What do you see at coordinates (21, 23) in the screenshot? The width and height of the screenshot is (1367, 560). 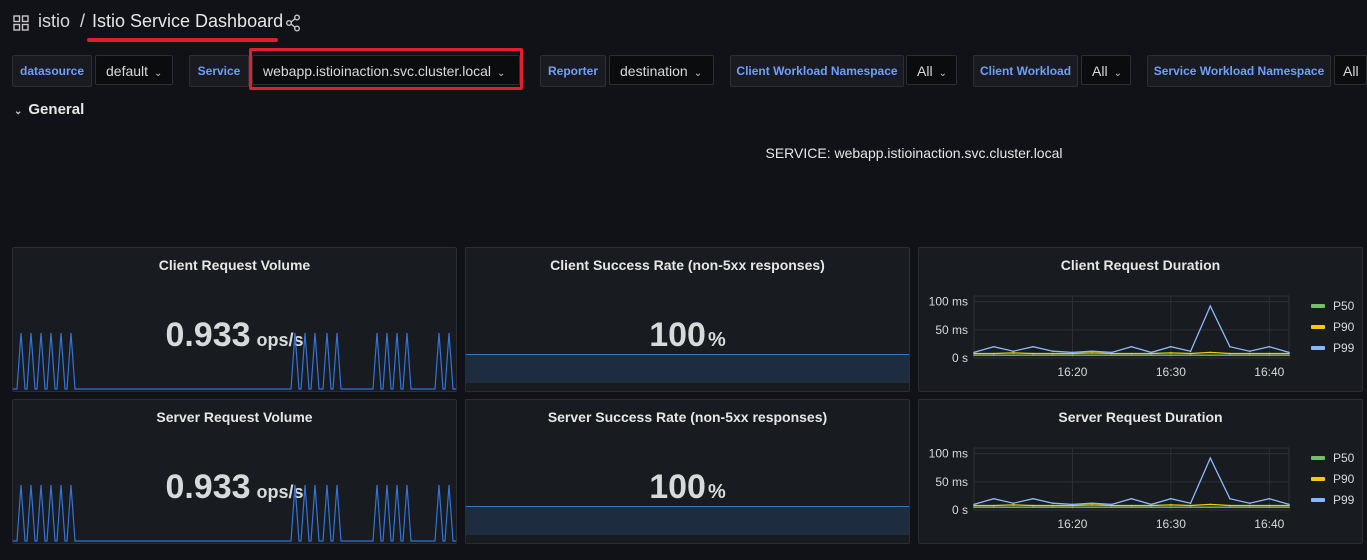 I see `dashboards-grid-icon` at bounding box center [21, 23].